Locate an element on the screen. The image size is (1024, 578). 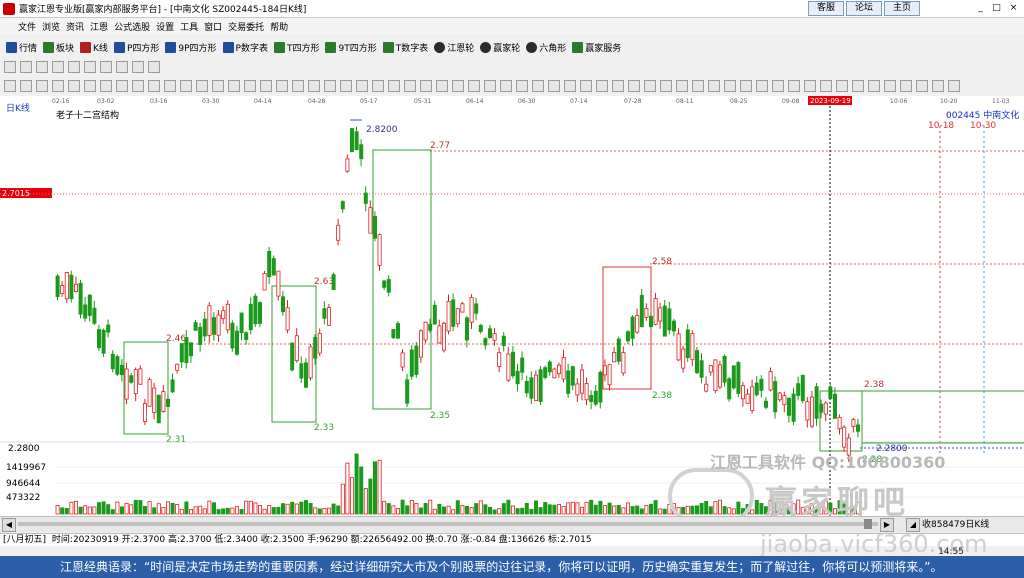
gann-wheel-button: 江恩轮 is located at coordinates (454, 47).